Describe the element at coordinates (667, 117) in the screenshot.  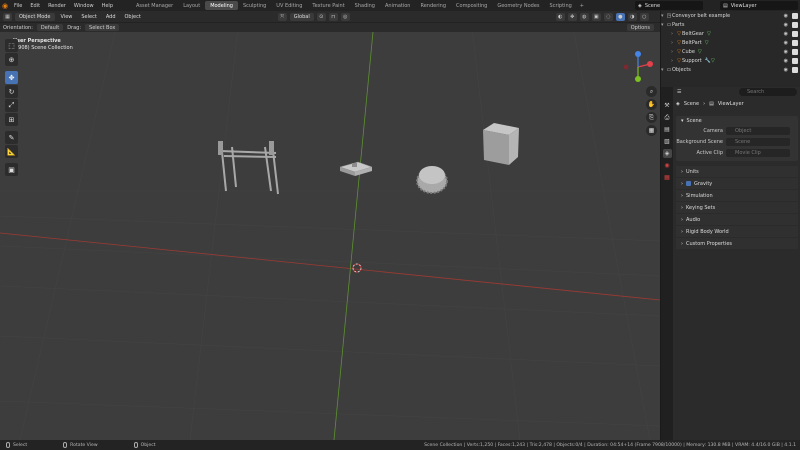
I see `render-tab-icon: ⎙` at that location.